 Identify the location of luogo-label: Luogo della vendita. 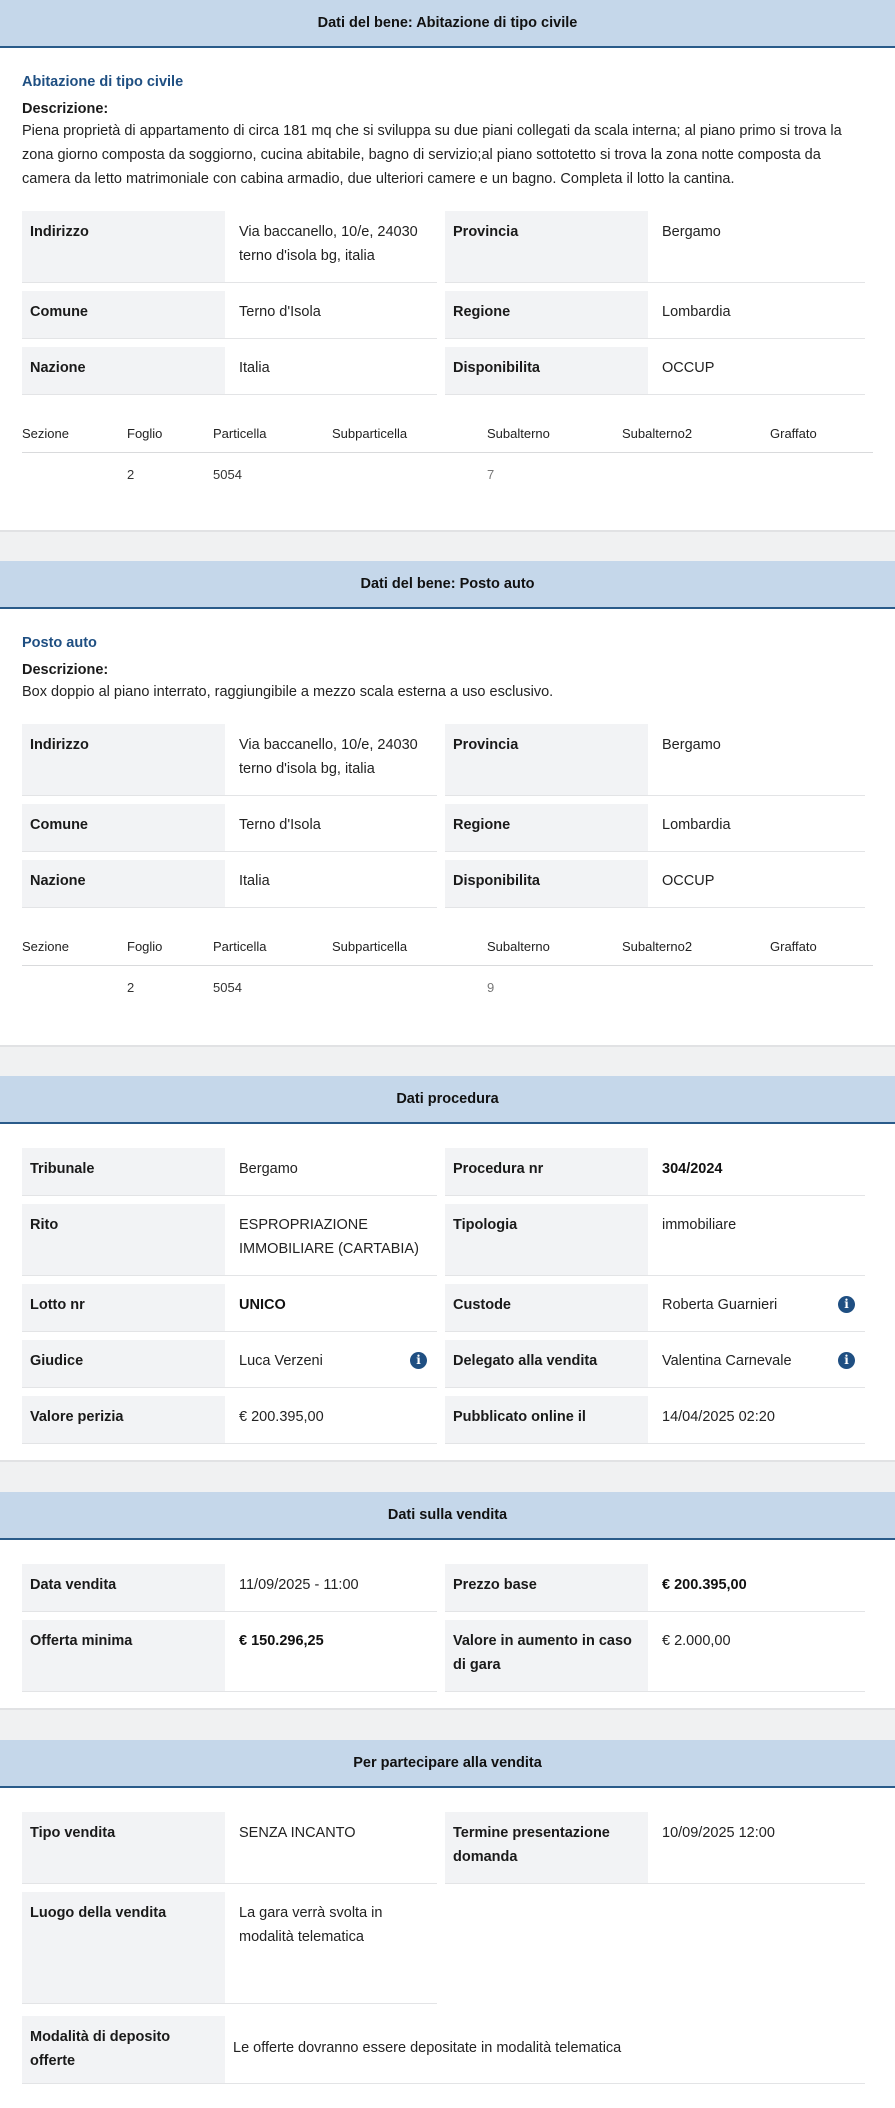
(123, 1948).